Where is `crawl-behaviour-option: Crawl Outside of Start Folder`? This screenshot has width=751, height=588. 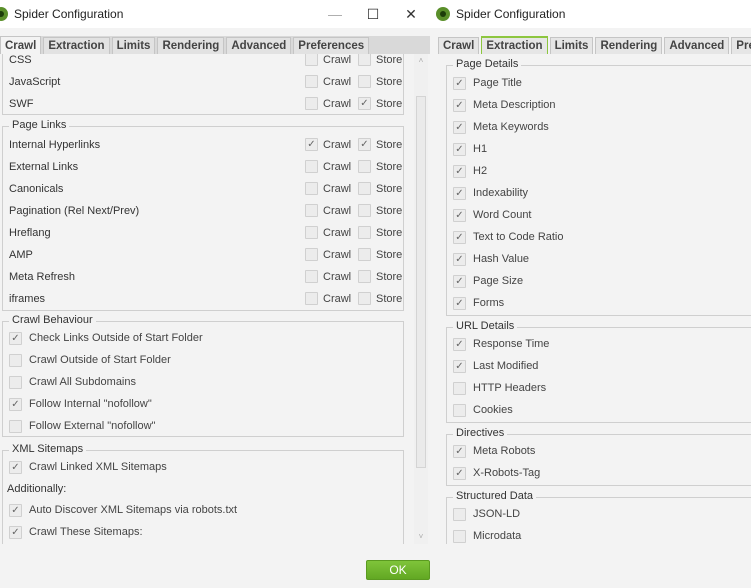 crawl-behaviour-option: Crawl Outside of Start Folder is located at coordinates (90, 360).